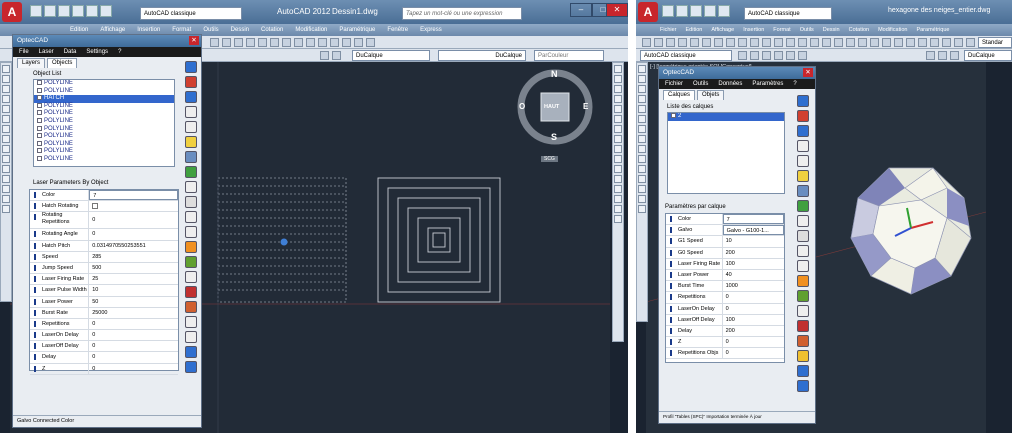  I want to click on menu-item: Edition, so click(694, 30).